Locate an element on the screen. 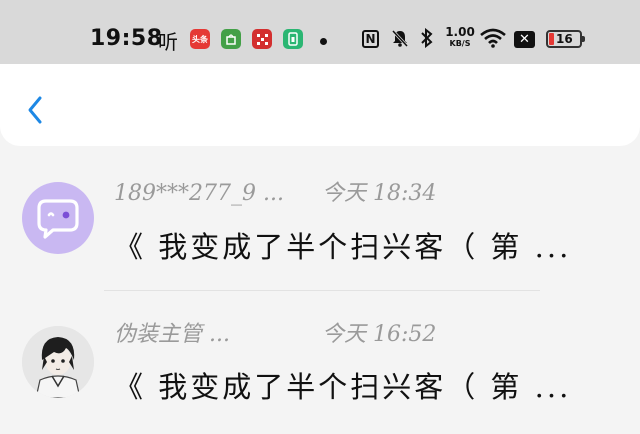 Image resolution: width=640 pixels, height=434 pixels. chevron-left-icon is located at coordinates (35, 110).